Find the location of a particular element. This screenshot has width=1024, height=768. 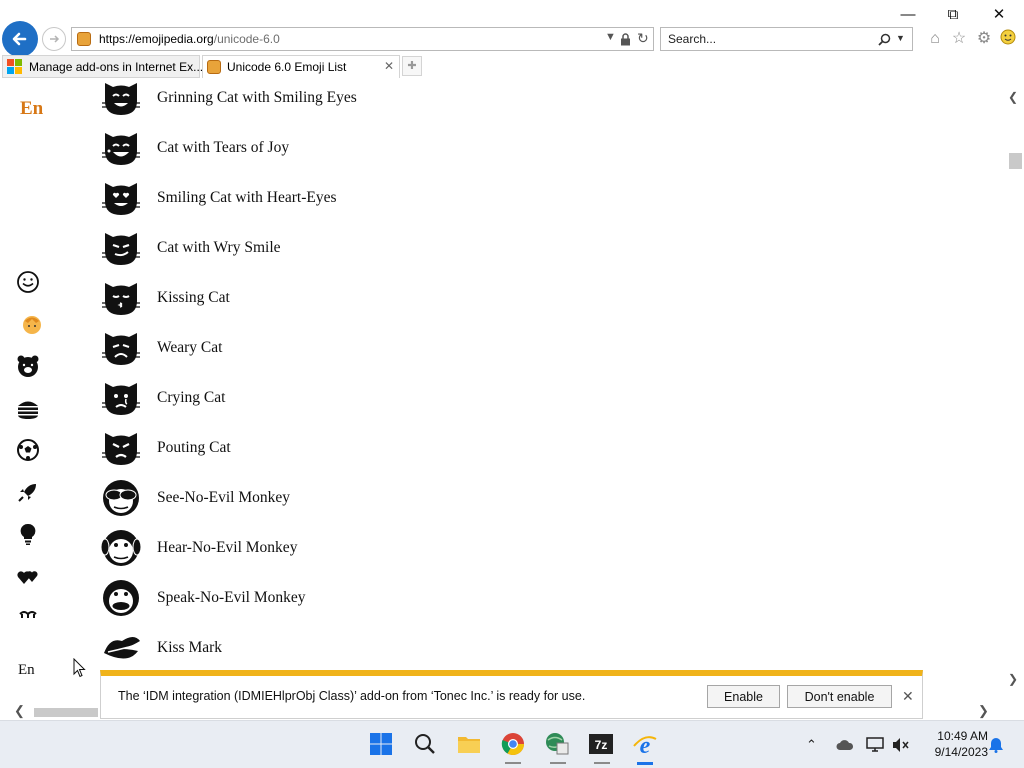

emoji-list-item: Grinning Cat with Smiling Eyes is located at coordinates (228, 101).